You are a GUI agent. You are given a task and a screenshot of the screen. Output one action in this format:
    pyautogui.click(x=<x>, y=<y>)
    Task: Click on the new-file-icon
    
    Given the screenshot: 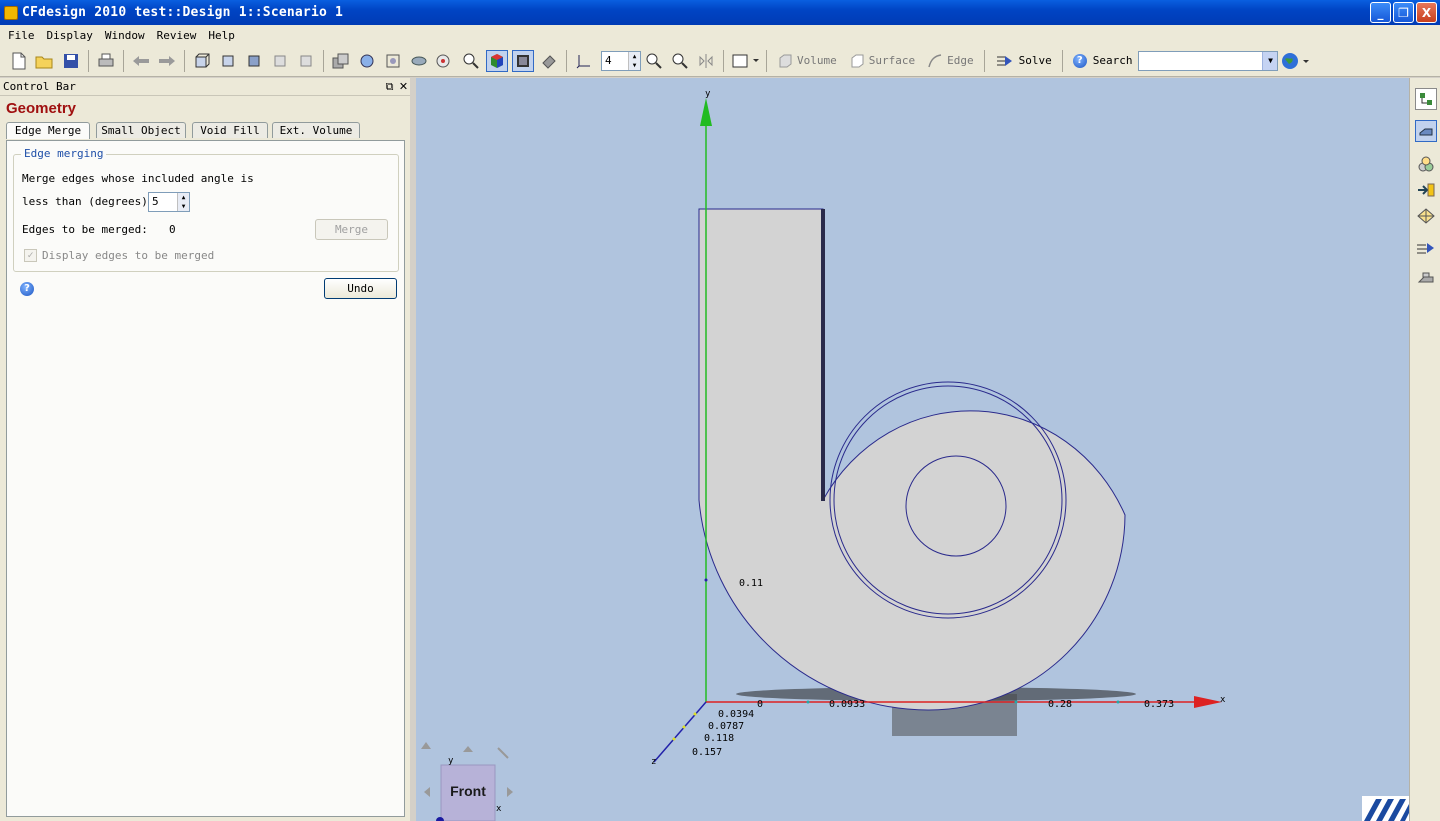 What is the action you would take?
    pyautogui.click(x=19, y=61)
    